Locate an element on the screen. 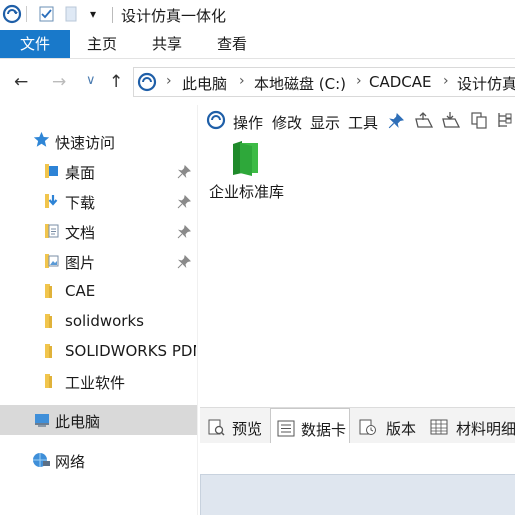 The height and width of the screenshot is (515, 515). computer-icon is located at coordinates (42, 422).